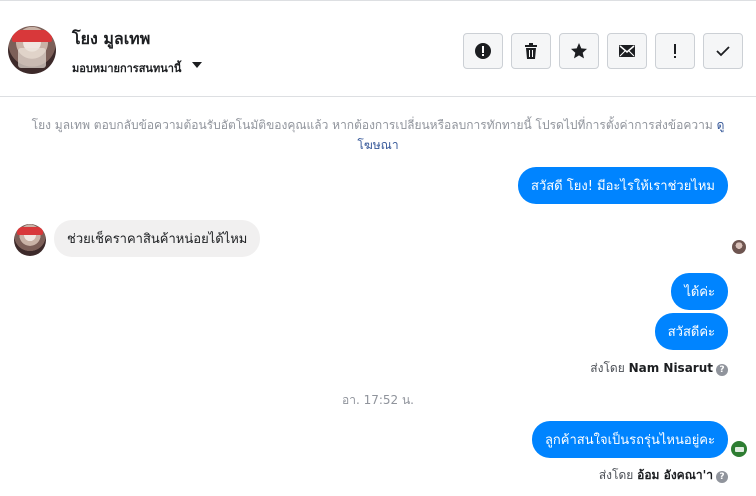 Image resolution: width=756 pixels, height=496 pixels. What do you see at coordinates (675, 475) in the screenshot?
I see `sender-name: อ้อม อังคณา'า` at bounding box center [675, 475].